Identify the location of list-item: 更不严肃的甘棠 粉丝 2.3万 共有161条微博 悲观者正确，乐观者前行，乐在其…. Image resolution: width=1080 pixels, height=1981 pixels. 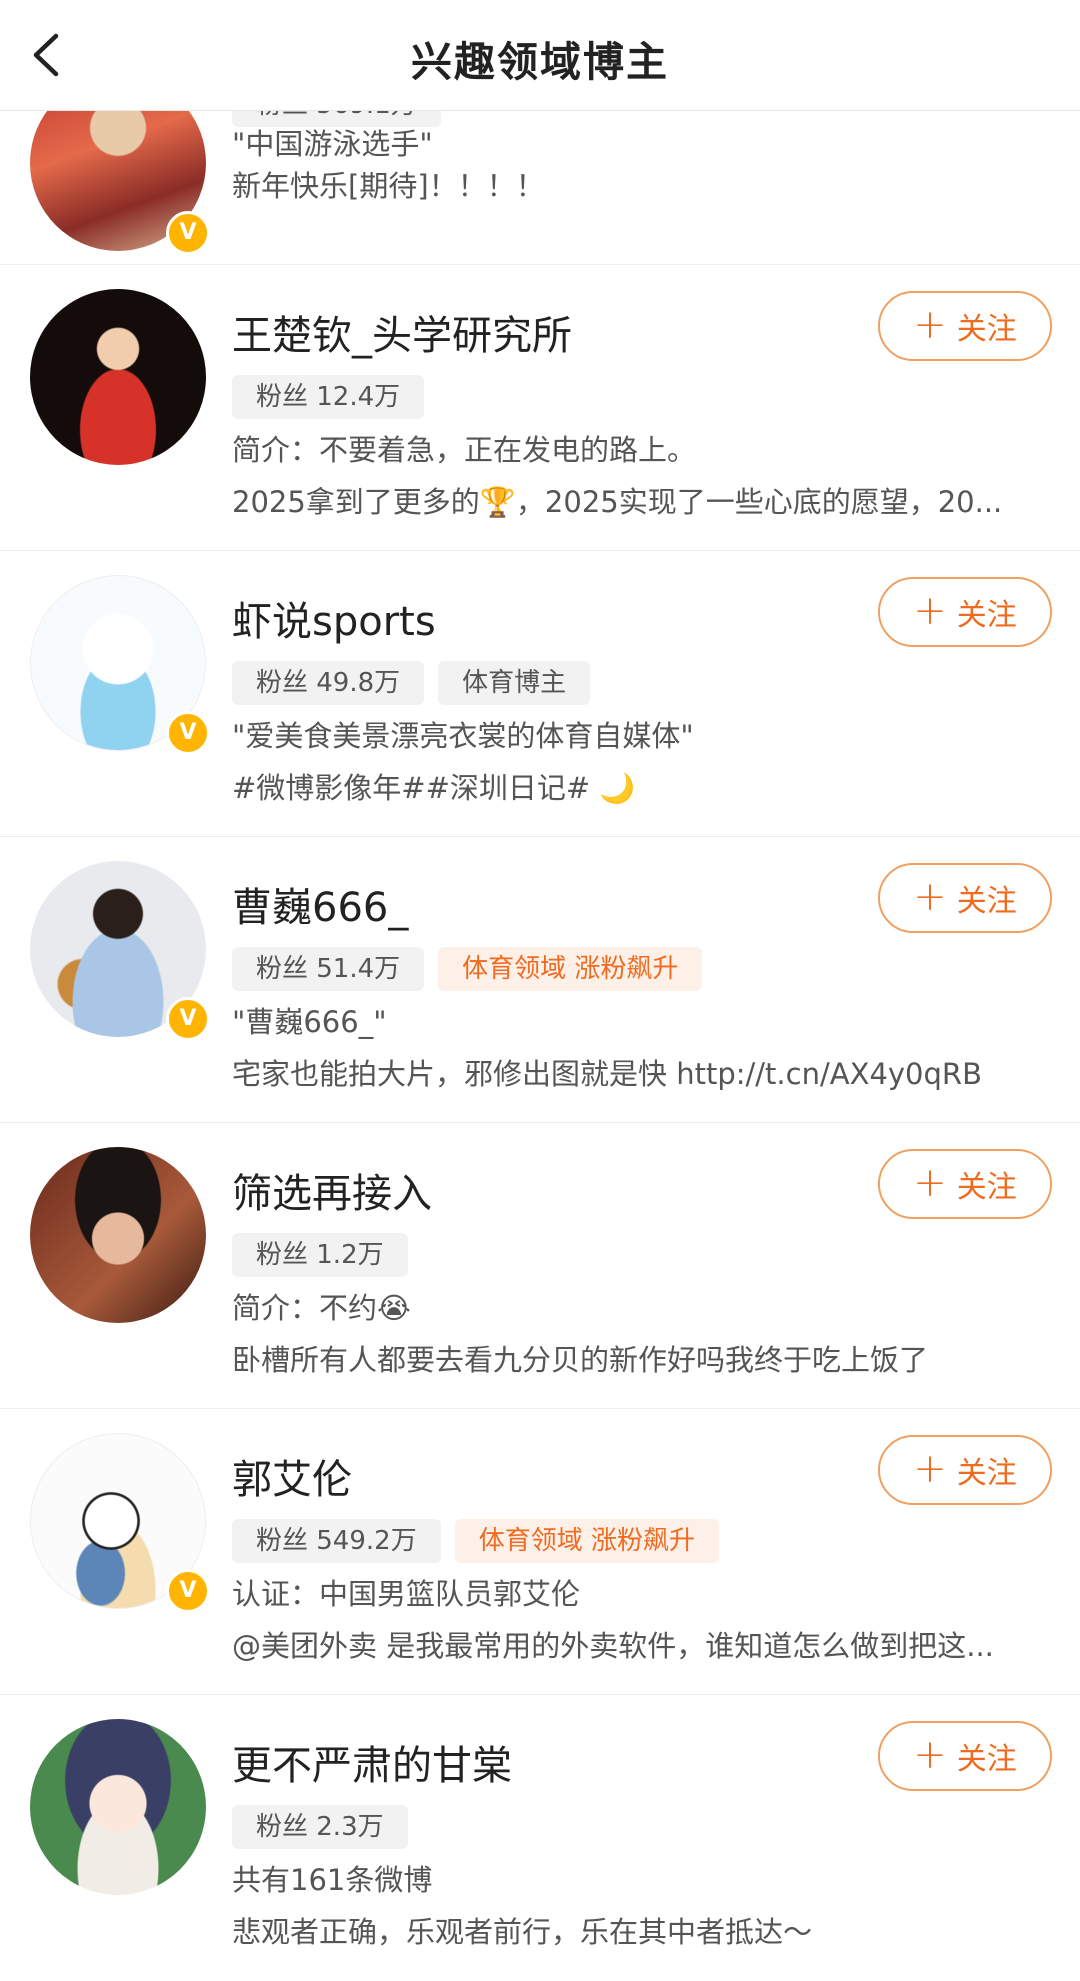
(540, 1838).